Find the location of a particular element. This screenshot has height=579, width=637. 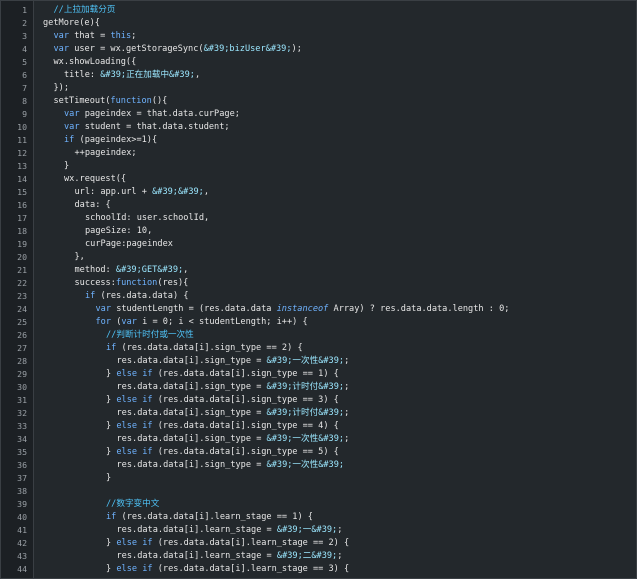

code-token: student = that.data.student; is located at coordinates (154, 127).